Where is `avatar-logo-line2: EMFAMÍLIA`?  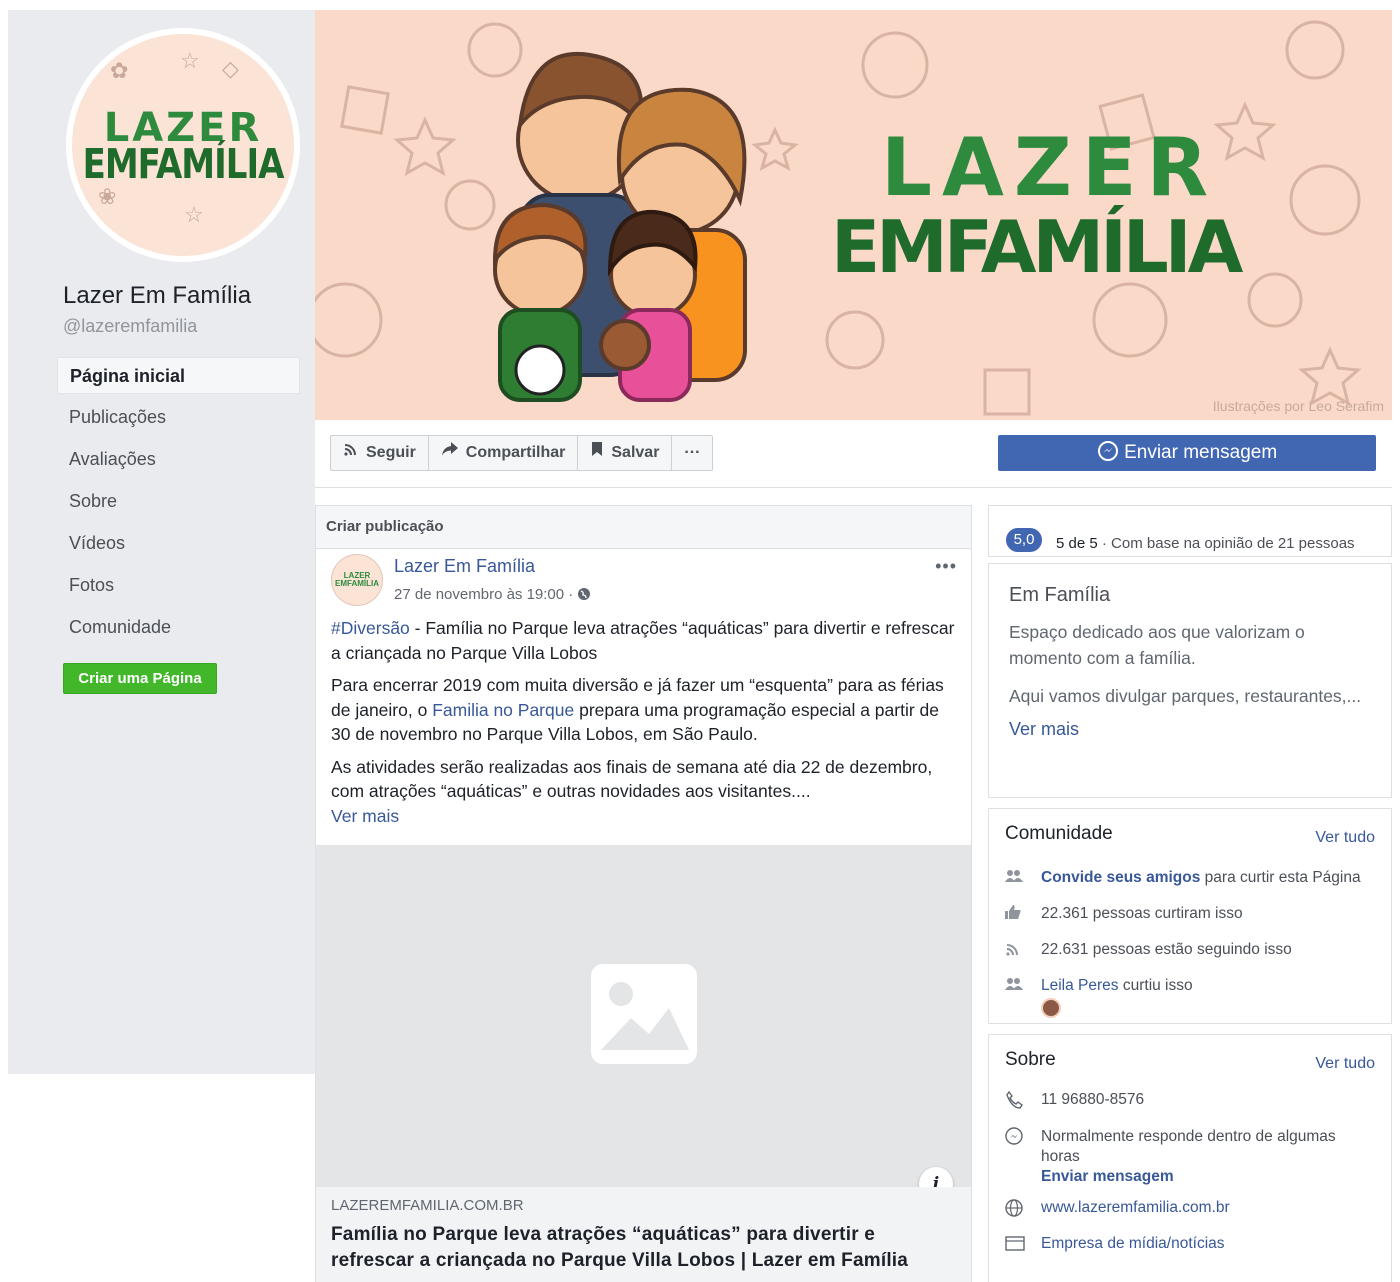 avatar-logo-line2: EMFAMÍLIA is located at coordinates (357, 583).